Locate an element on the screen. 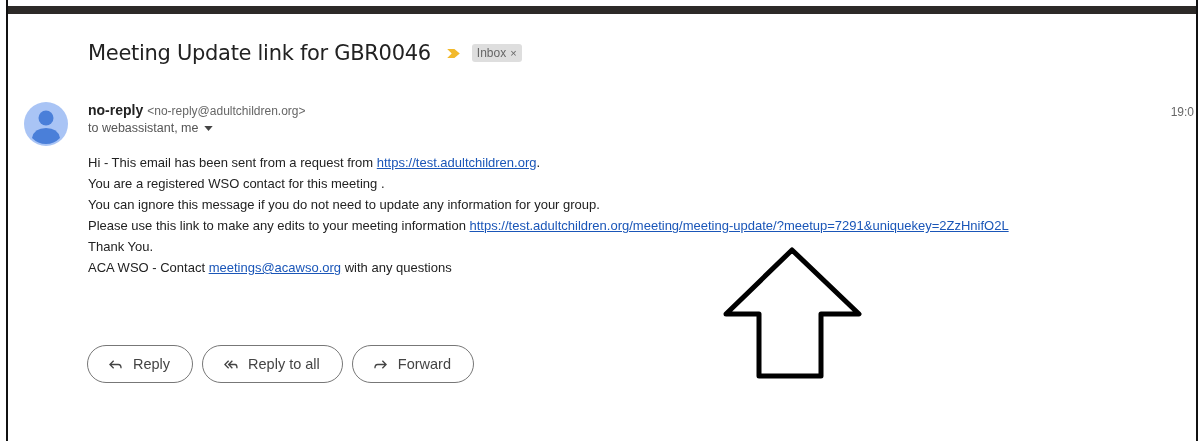 This screenshot has width=1201, height=441. body-text: You can ignore this message if you do not need to update any information for your group. is located at coordinates (344, 205).